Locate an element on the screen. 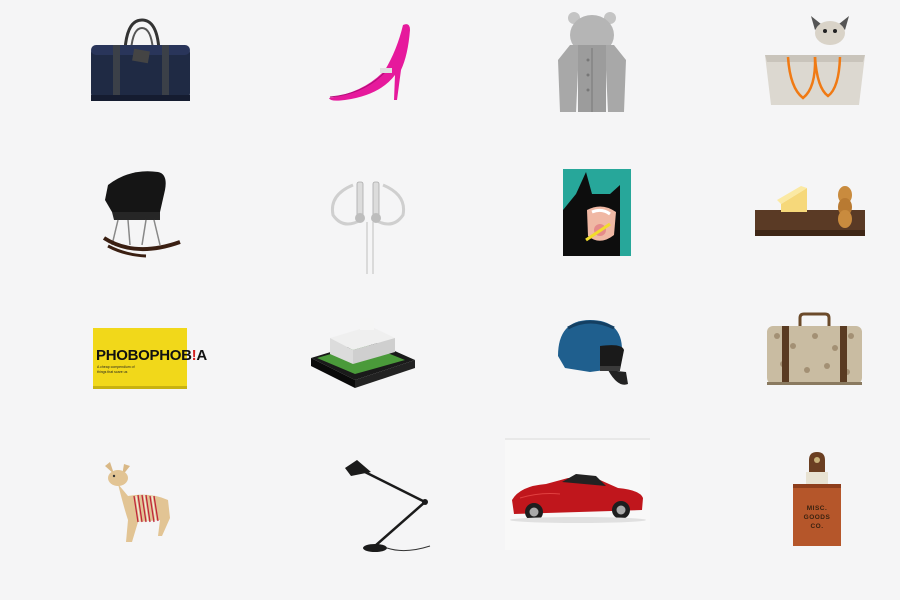  product-misc-goods-tag: MISC. GOODS CO. is located at coordinates (787, 513).